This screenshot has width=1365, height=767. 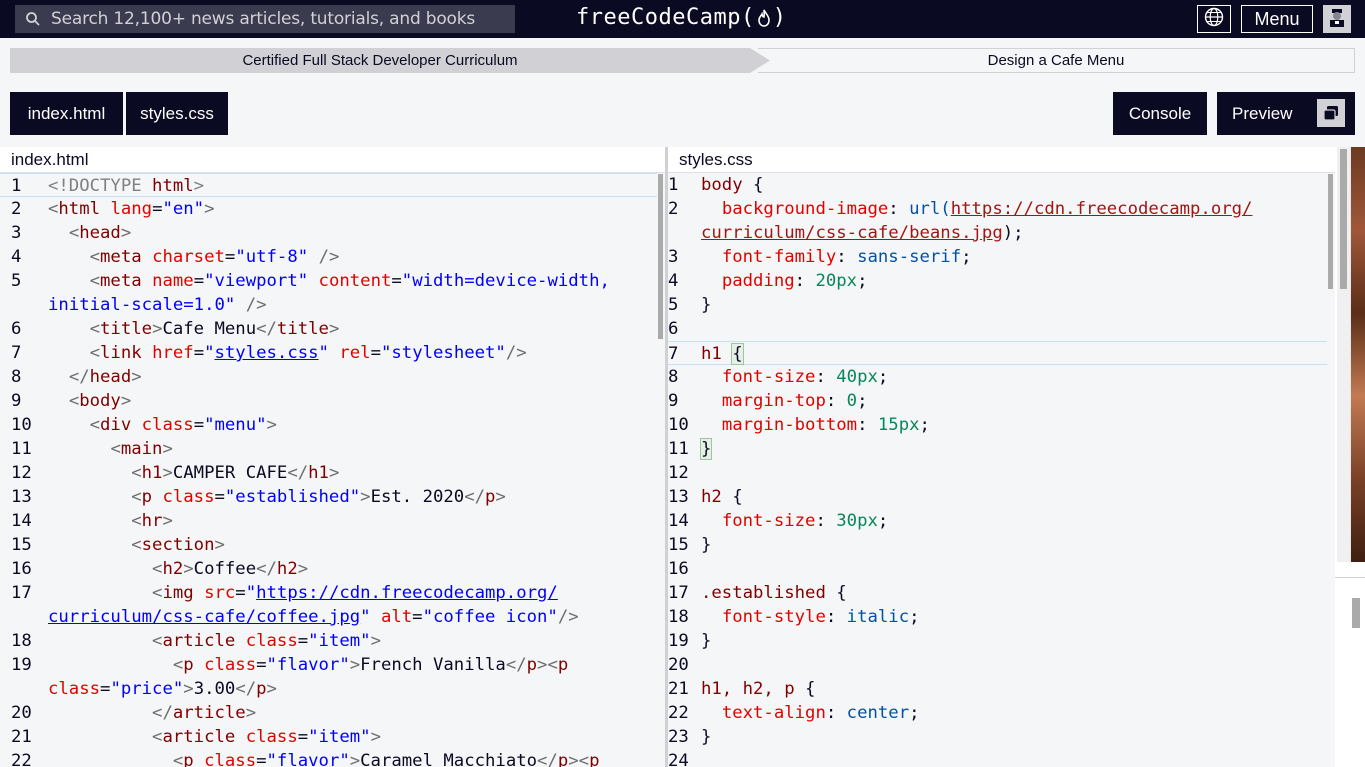 I want to click on html-editor-scrollbar, so click(x=661, y=470).